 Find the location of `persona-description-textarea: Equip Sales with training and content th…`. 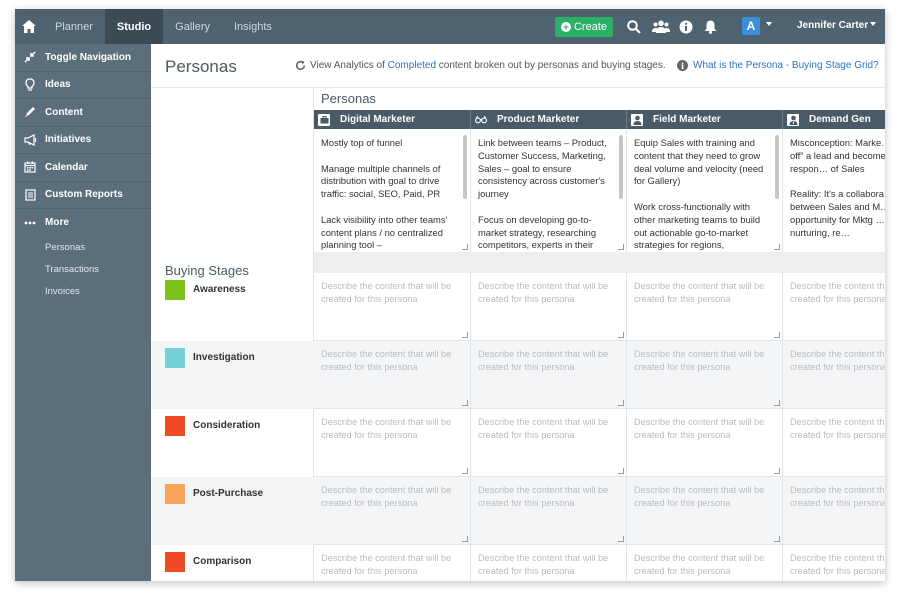

persona-description-textarea: Equip Sales with training and content th… is located at coordinates (705, 190).